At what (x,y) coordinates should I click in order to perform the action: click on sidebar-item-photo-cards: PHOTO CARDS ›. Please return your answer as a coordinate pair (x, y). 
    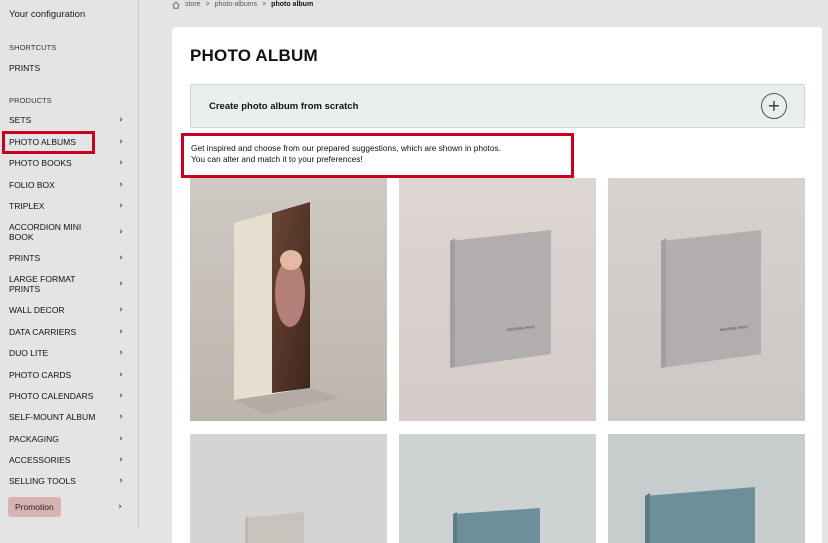
    Looking at the image, I should click on (67, 375).